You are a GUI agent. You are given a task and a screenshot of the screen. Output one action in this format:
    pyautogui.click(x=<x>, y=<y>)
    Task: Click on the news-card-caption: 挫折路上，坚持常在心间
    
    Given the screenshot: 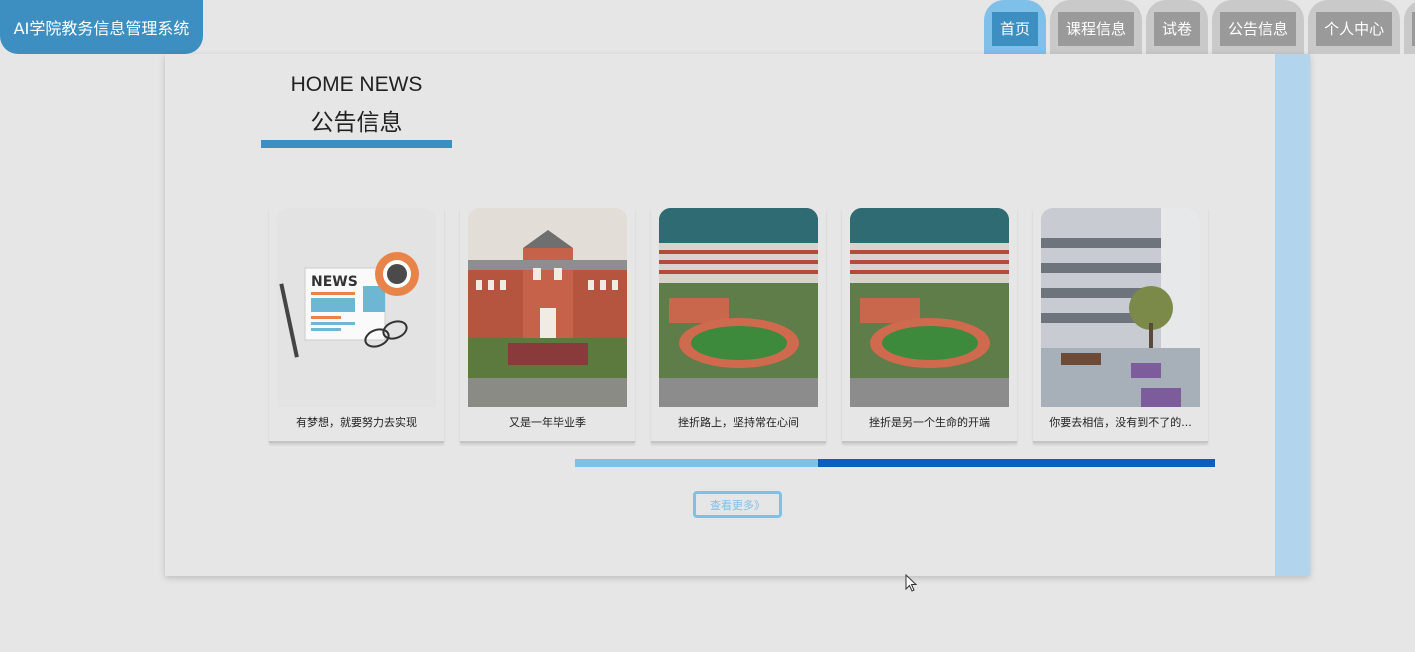 What is the action you would take?
    pyautogui.click(x=738, y=422)
    